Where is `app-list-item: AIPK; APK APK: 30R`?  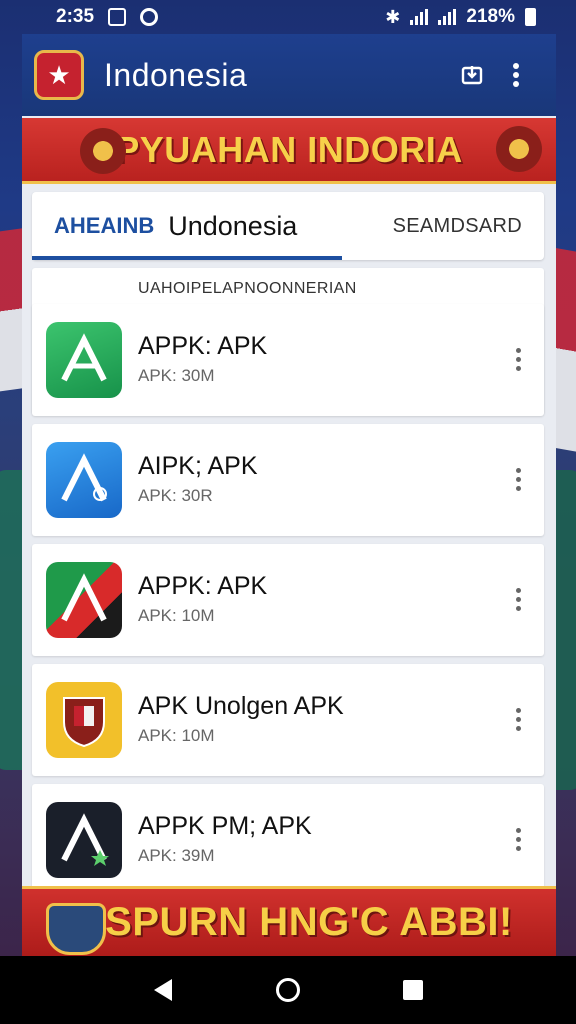 app-list-item: AIPK; APK APK: 30R is located at coordinates (288, 480).